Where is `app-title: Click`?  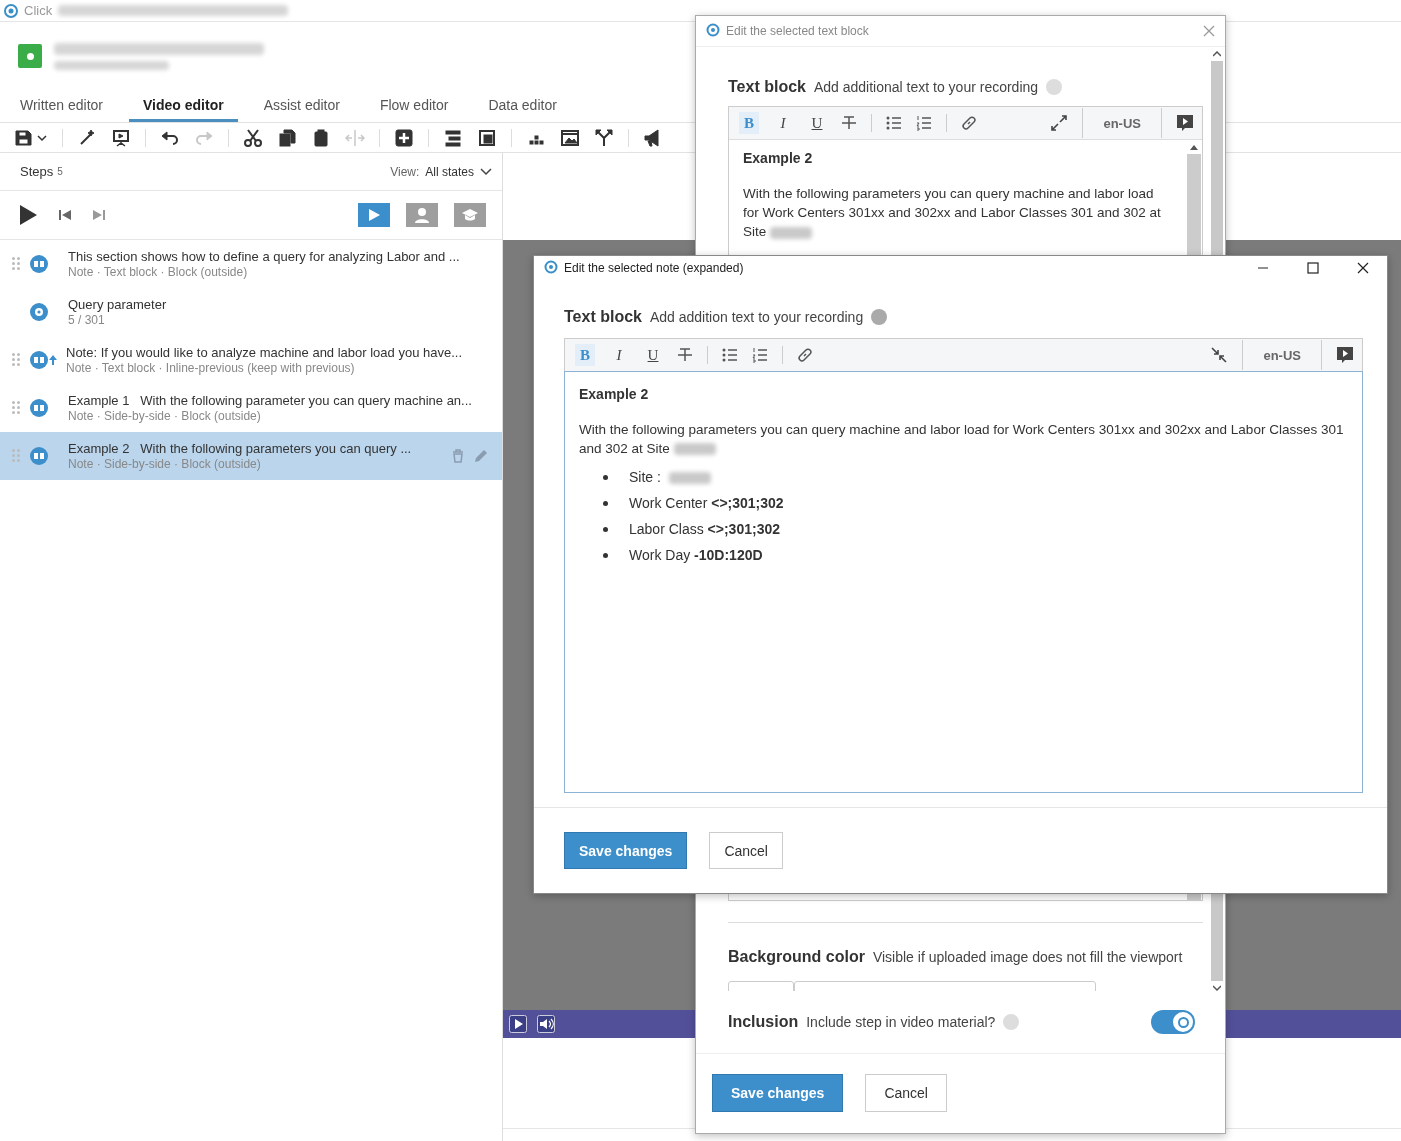 app-title: Click is located at coordinates (38, 10).